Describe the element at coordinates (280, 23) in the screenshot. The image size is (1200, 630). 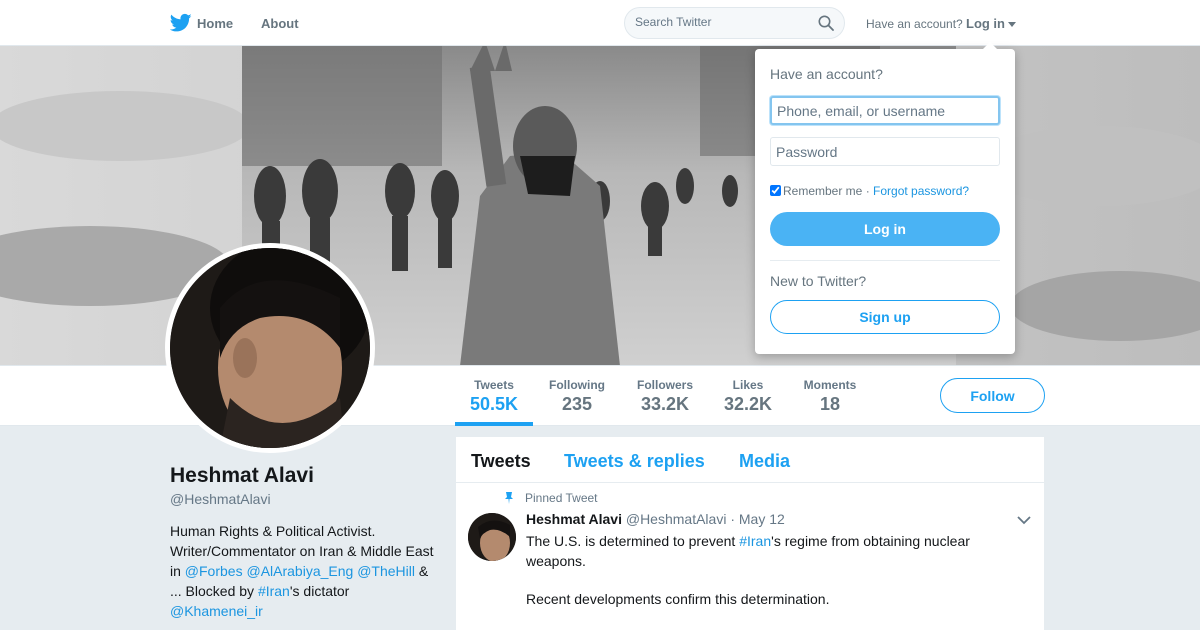
I see `nav-about-link: About` at that location.